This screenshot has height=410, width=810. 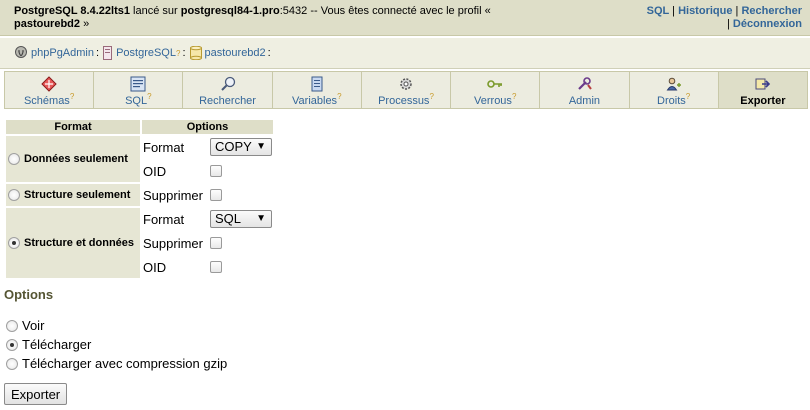 I want to click on output-view-radio, so click(x=12, y=325).